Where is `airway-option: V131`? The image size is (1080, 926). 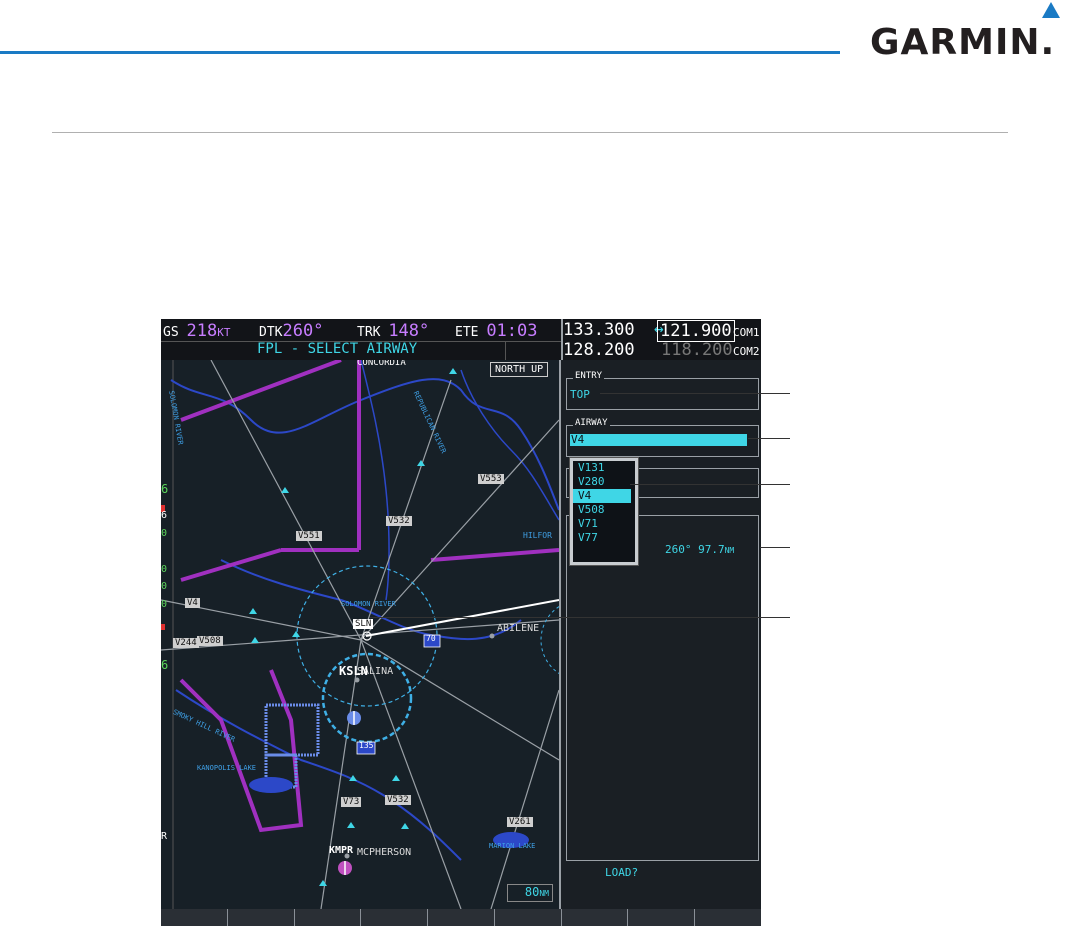 airway-option: V131 is located at coordinates (604, 468).